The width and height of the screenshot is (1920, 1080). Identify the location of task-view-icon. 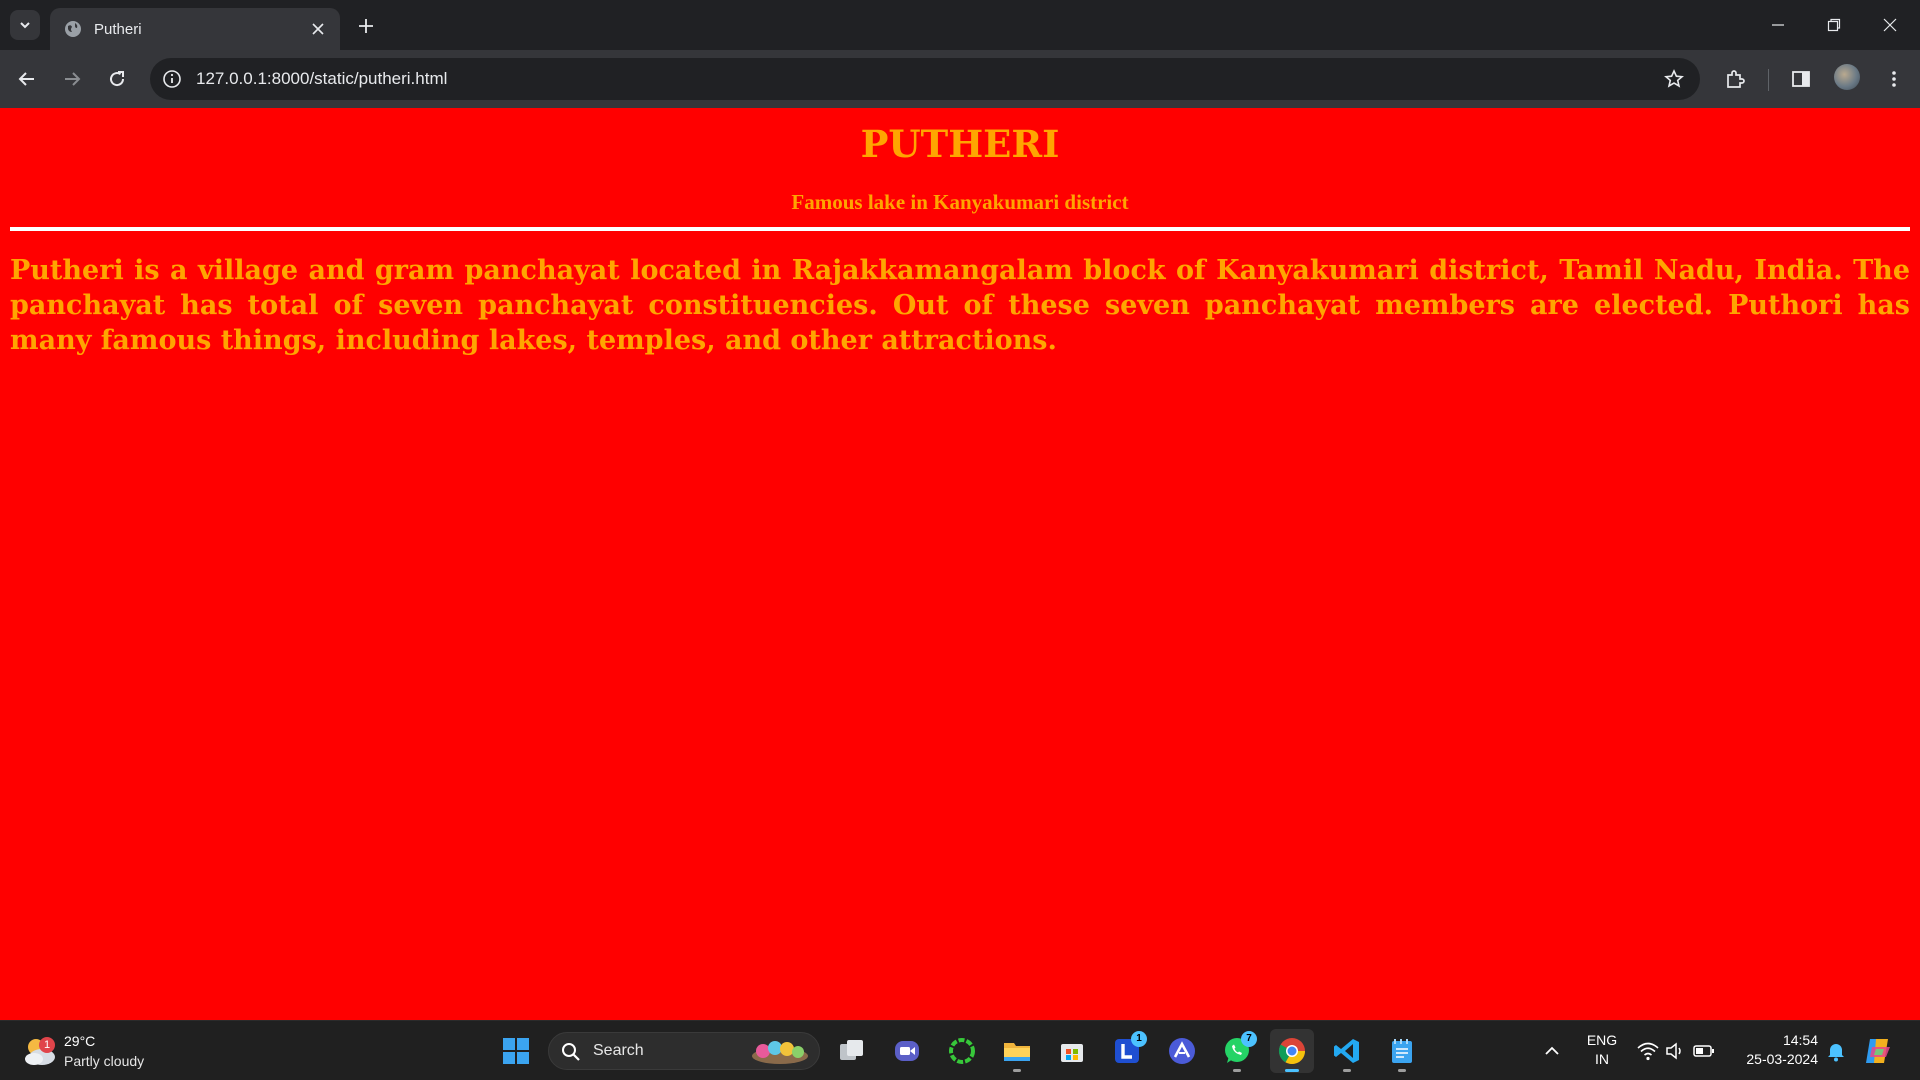
(851, 1050).